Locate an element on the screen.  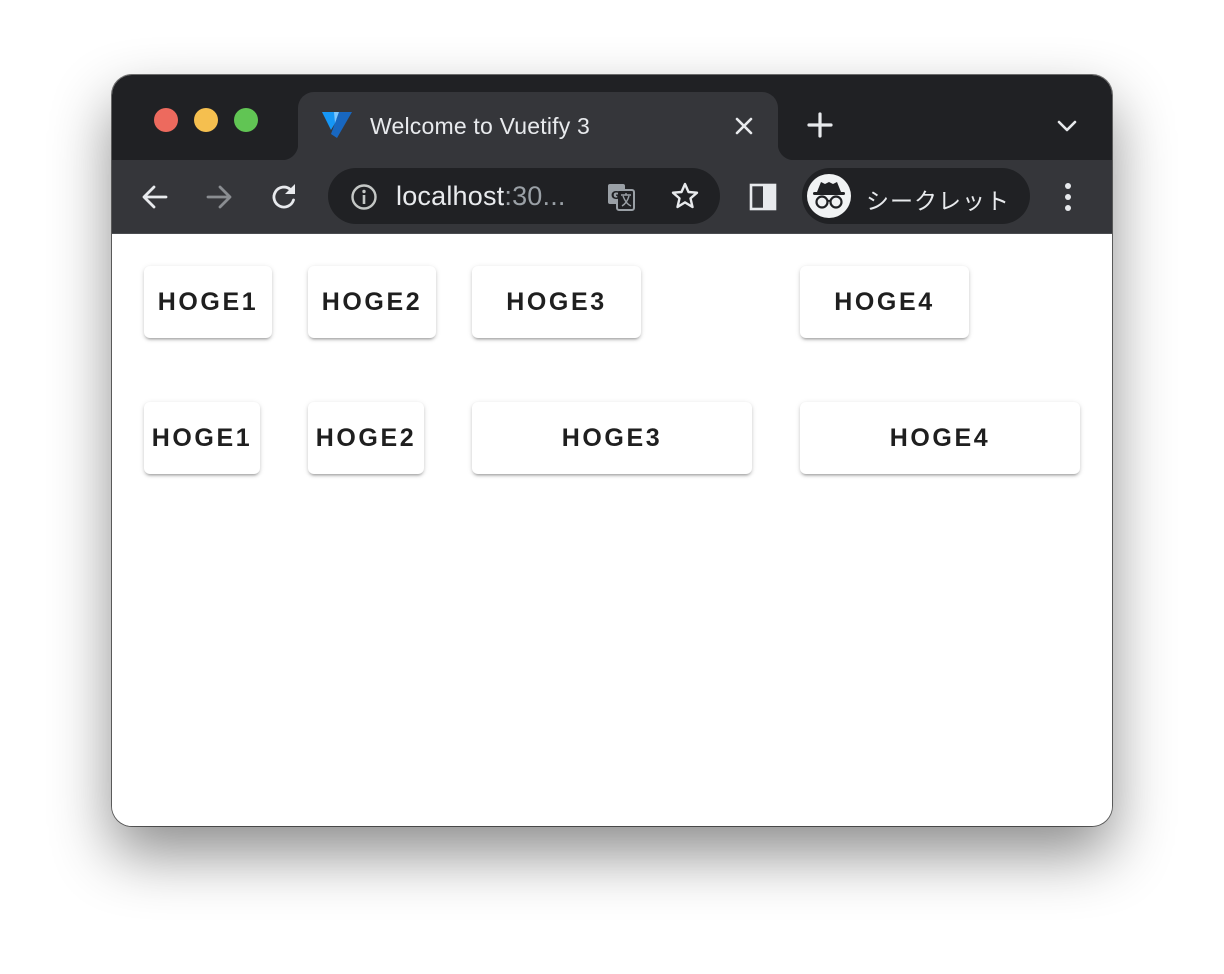
plus-icon is located at coordinates (820, 125).